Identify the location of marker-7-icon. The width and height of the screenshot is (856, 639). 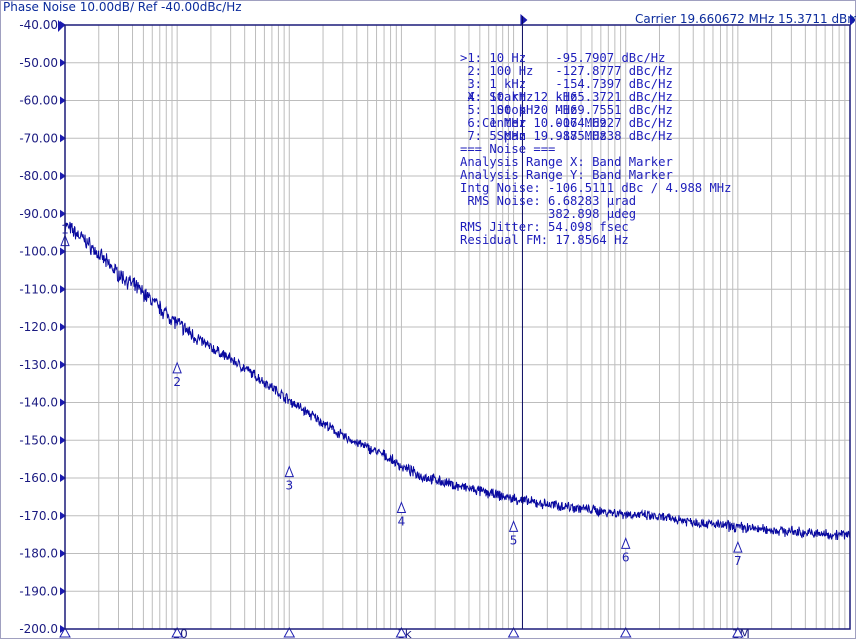
(738, 546).